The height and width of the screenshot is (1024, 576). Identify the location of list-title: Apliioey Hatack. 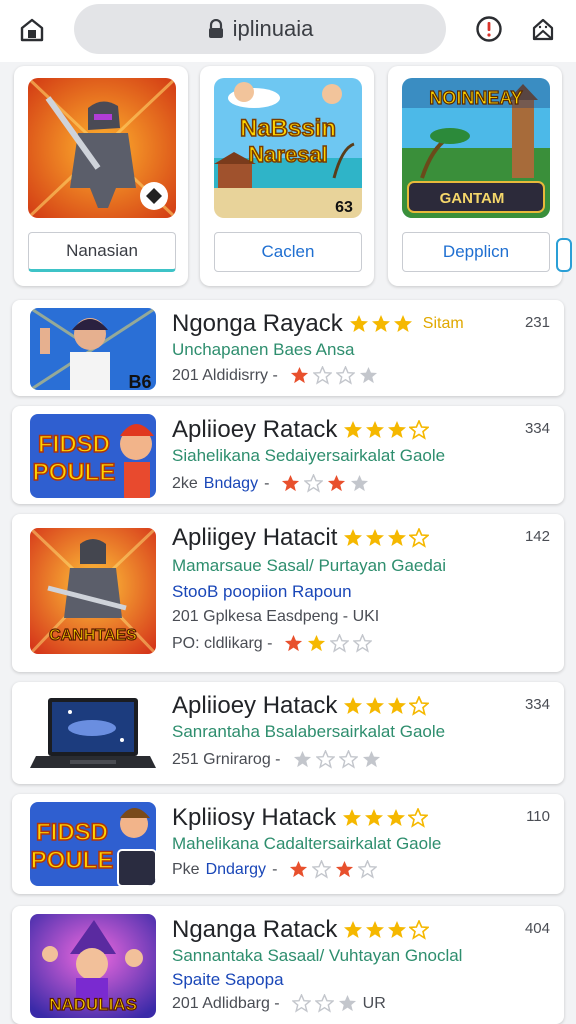
(255, 705).